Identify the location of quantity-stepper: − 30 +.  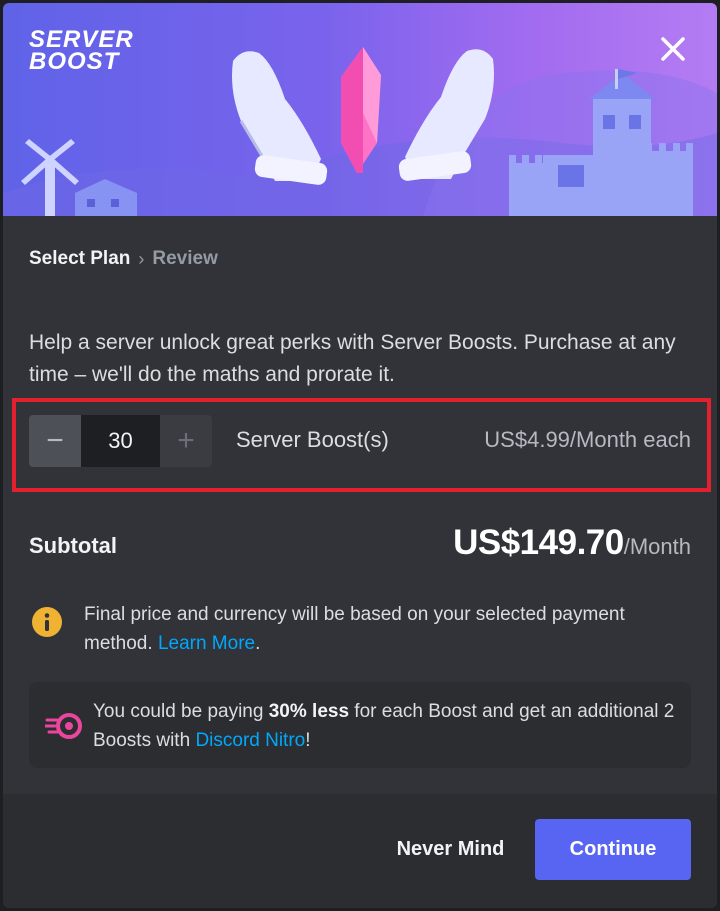
(120, 441).